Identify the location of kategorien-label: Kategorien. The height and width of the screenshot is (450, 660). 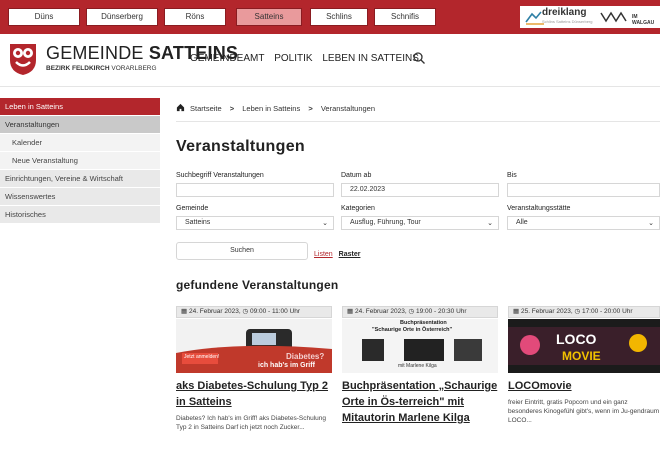
(358, 208).